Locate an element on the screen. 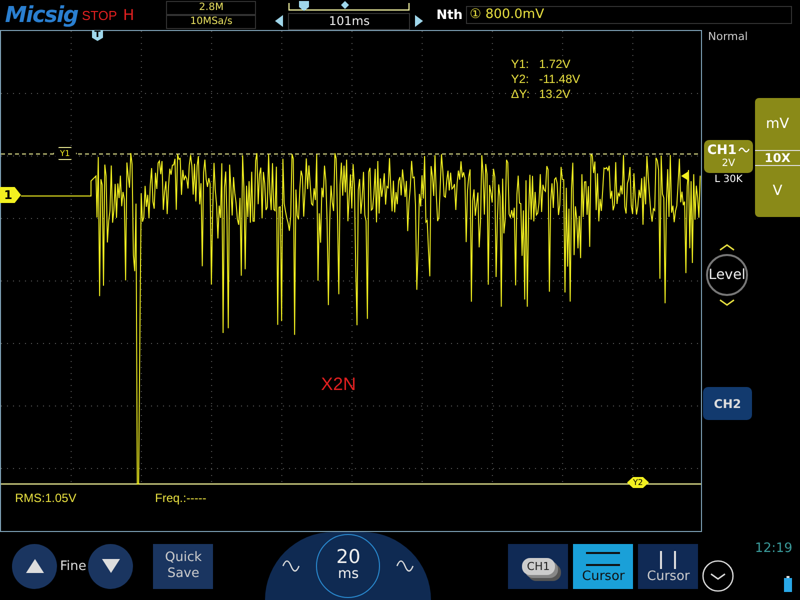 The image size is (800, 600). quick-save-button: Quick Save is located at coordinates (183, 566).